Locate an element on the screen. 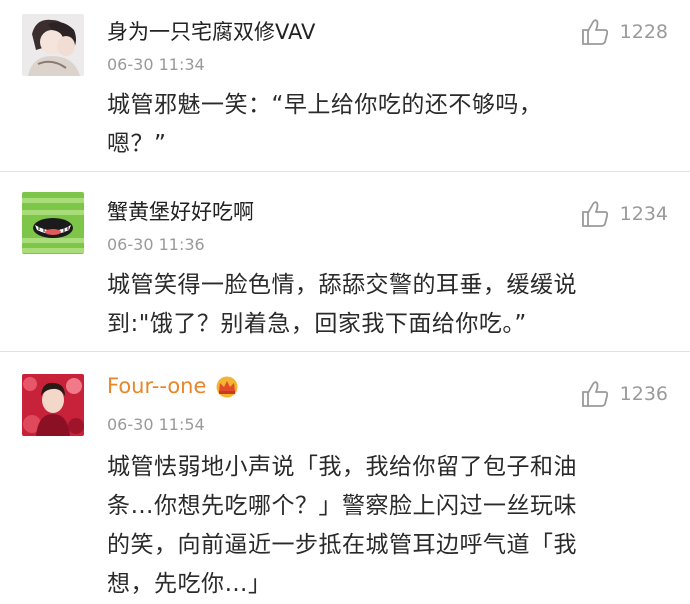  like-button: 1234 is located at coordinates (624, 214).